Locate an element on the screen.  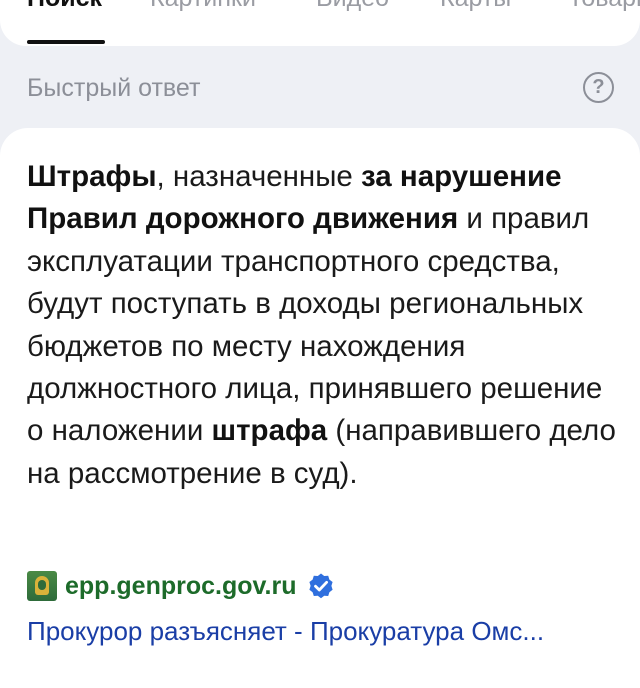
emblem-favicon-icon is located at coordinates (42, 586).